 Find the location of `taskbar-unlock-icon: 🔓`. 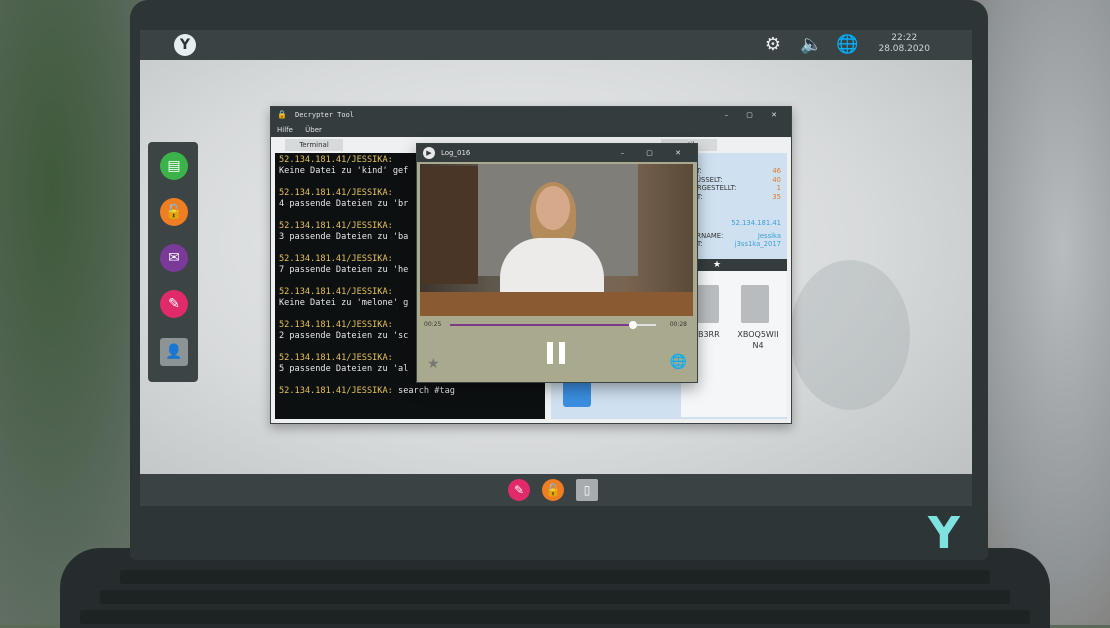

taskbar-unlock-icon: 🔓 is located at coordinates (553, 490).